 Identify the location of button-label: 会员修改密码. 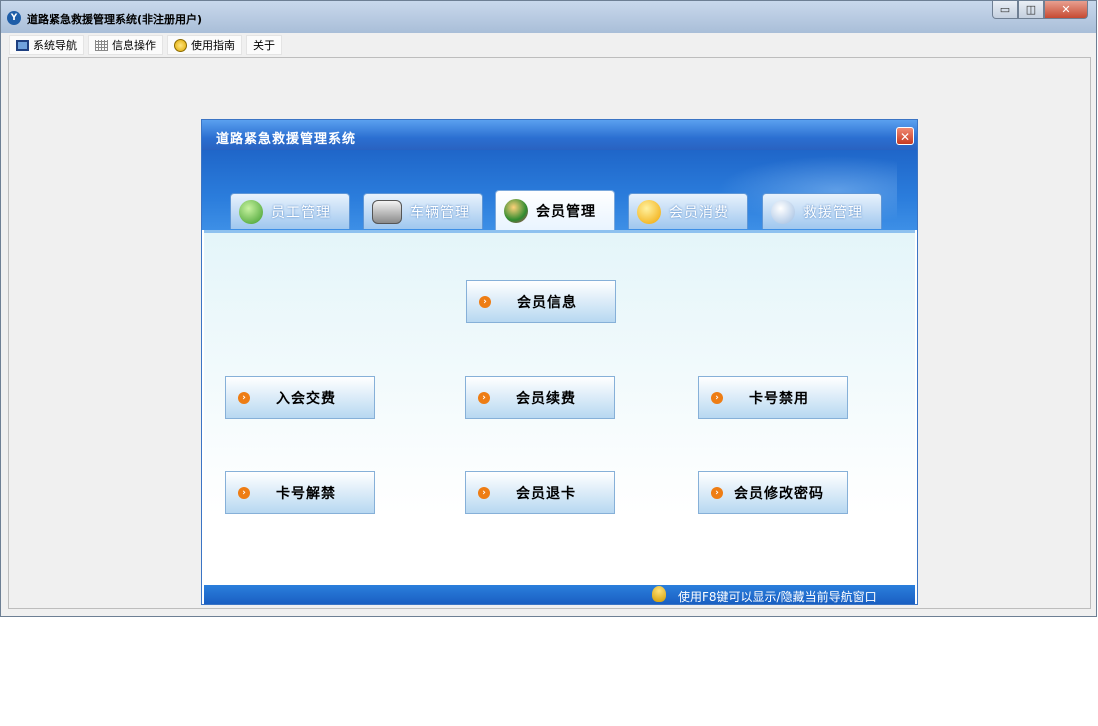
(779, 493).